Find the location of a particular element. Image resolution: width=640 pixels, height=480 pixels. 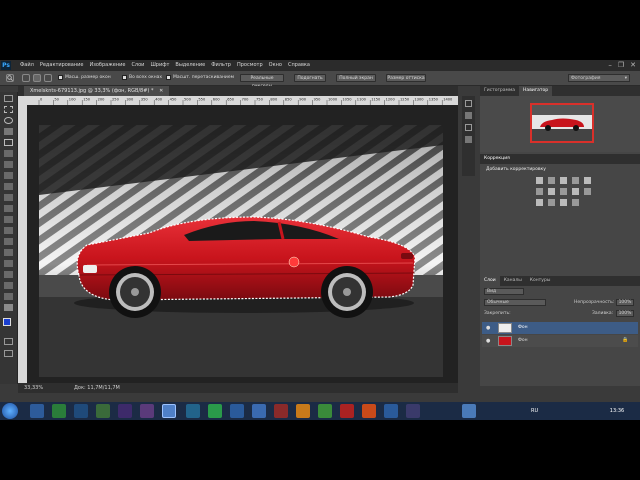

channel-mixer-icon is located at coordinates (587, 191).